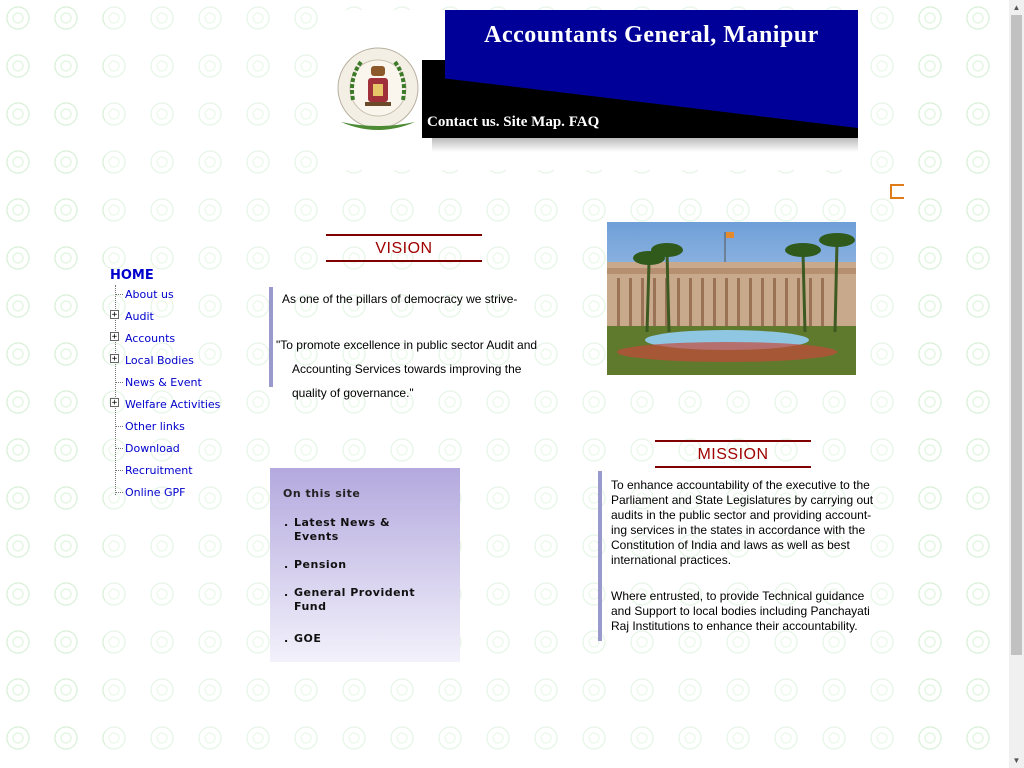 The height and width of the screenshot is (768, 1024). What do you see at coordinates (359, 639) in the screenshot?
I see `on-this-site-item-goe: . GOE` at bounding box center [359, 639].